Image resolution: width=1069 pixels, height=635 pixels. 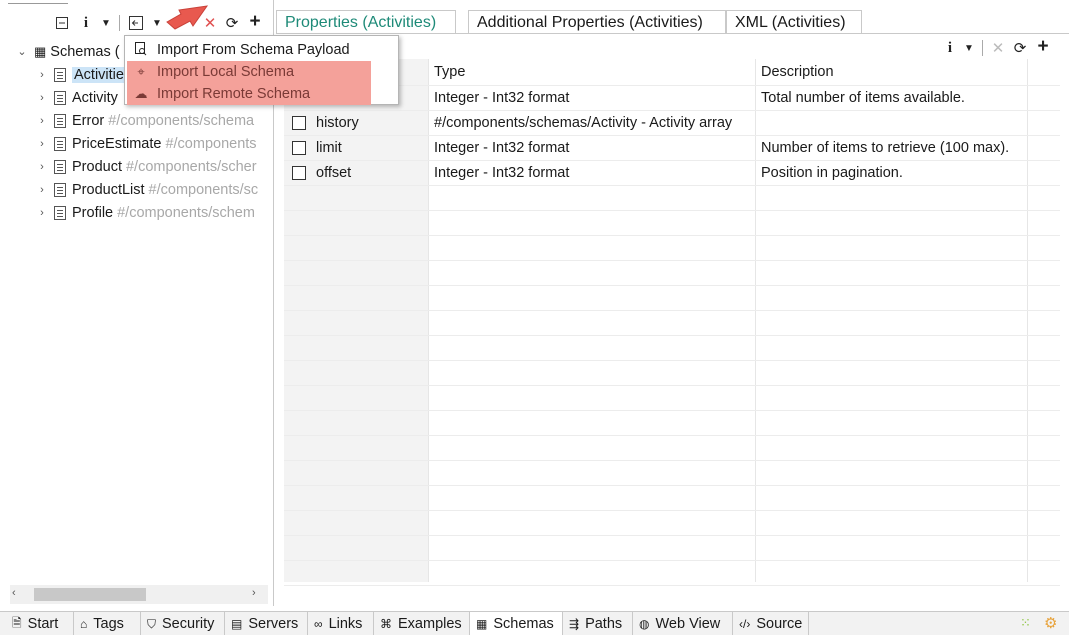 What do you see at coordinates (143, 189) in the screenshot?
I see `tree-item: › ProductList #/components/sc` at bounding box center [143, 189].